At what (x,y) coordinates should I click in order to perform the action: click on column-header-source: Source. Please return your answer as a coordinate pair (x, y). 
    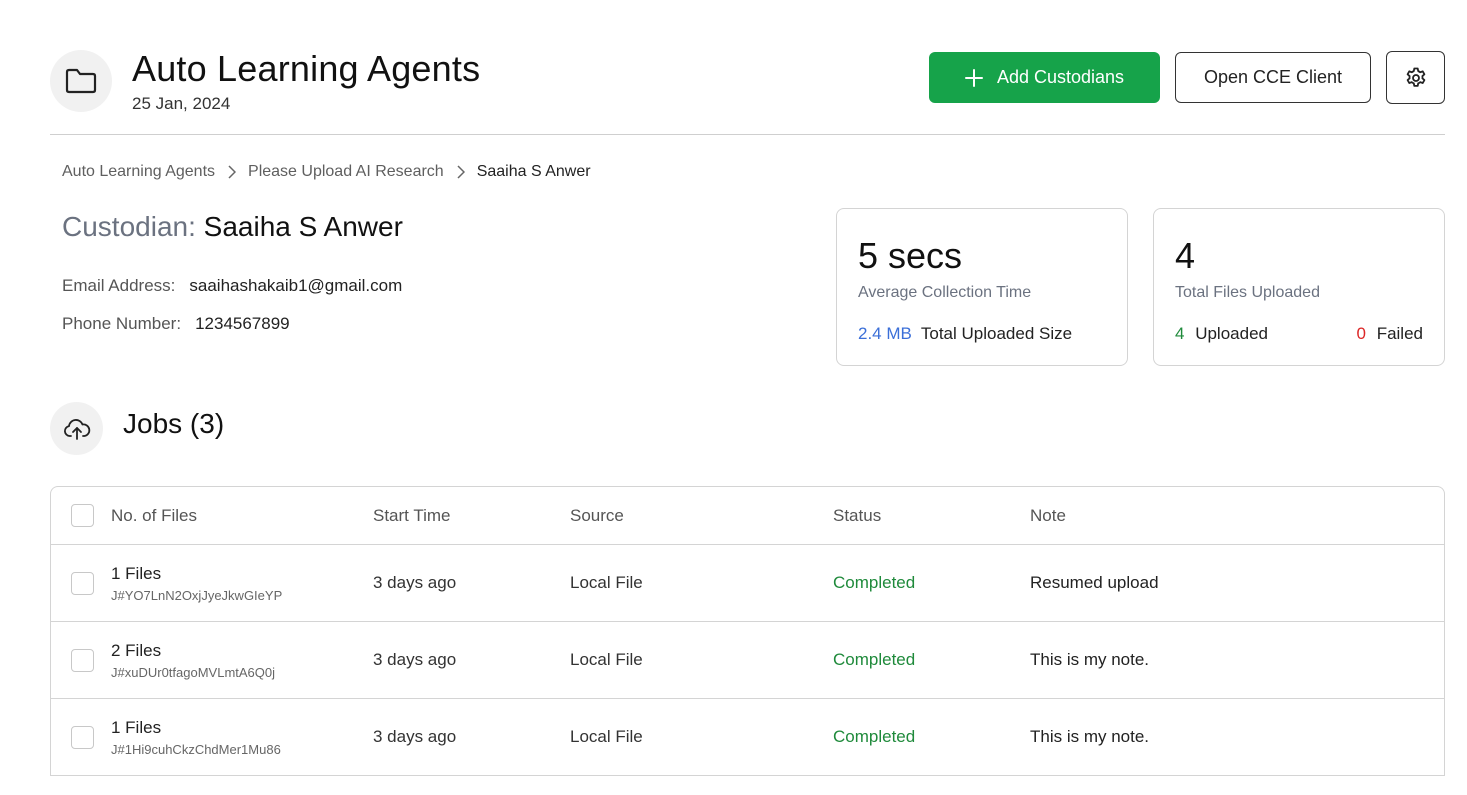
    Looking at the image, I should click on (597, 515).